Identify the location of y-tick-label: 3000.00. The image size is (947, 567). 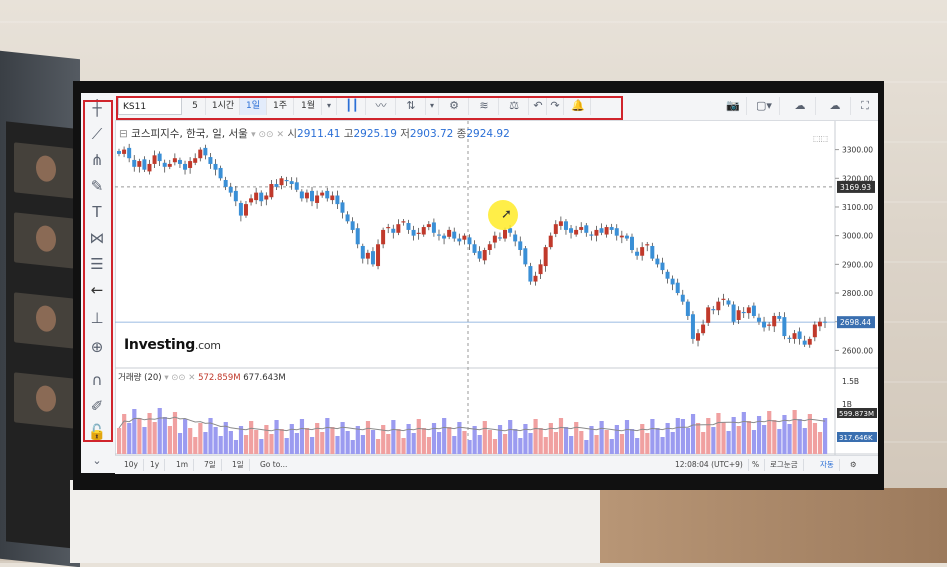
(857, 236).